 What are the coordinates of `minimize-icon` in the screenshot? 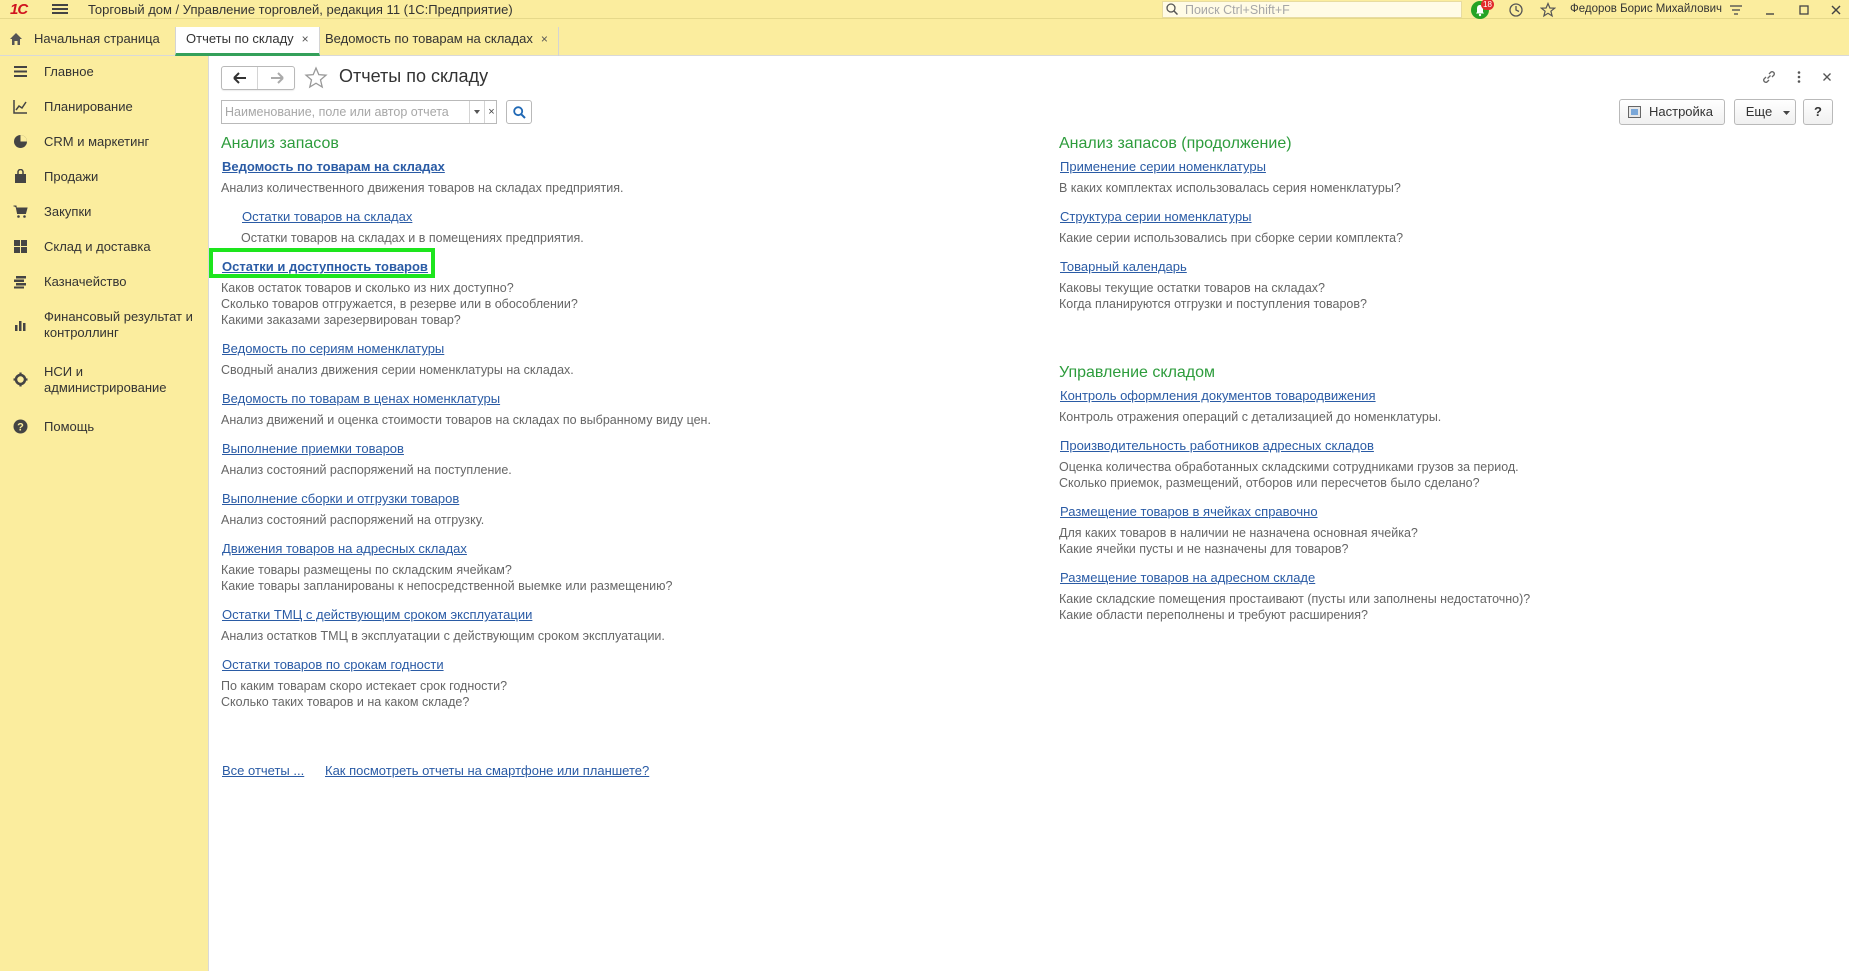 It's located at (1770, 10).